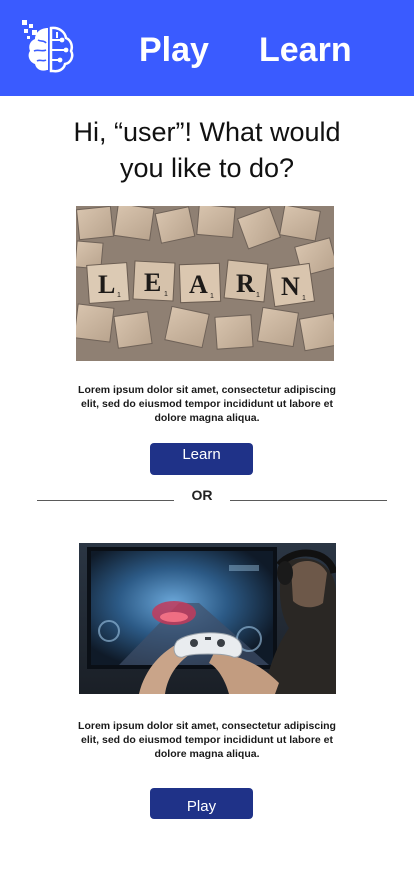 The height and width of the screenshot is (896, 414). What do you see at coordinates (305, 50) in the screenshot?
I see `nav-learn-link: Learn` at bounding box center [305, 50].